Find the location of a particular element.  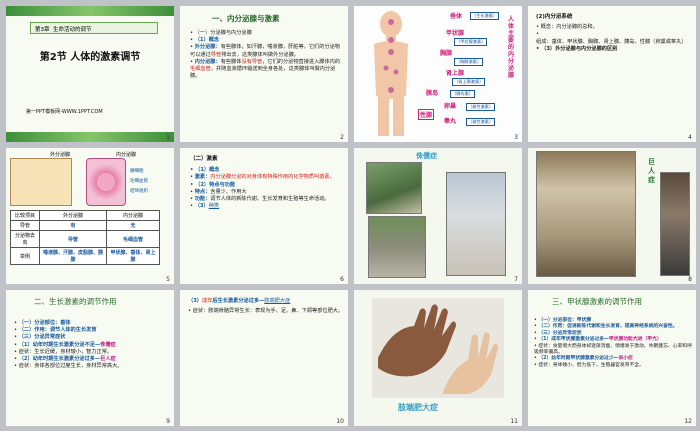

slide-number: 9 is located at coordinates (168, 421).